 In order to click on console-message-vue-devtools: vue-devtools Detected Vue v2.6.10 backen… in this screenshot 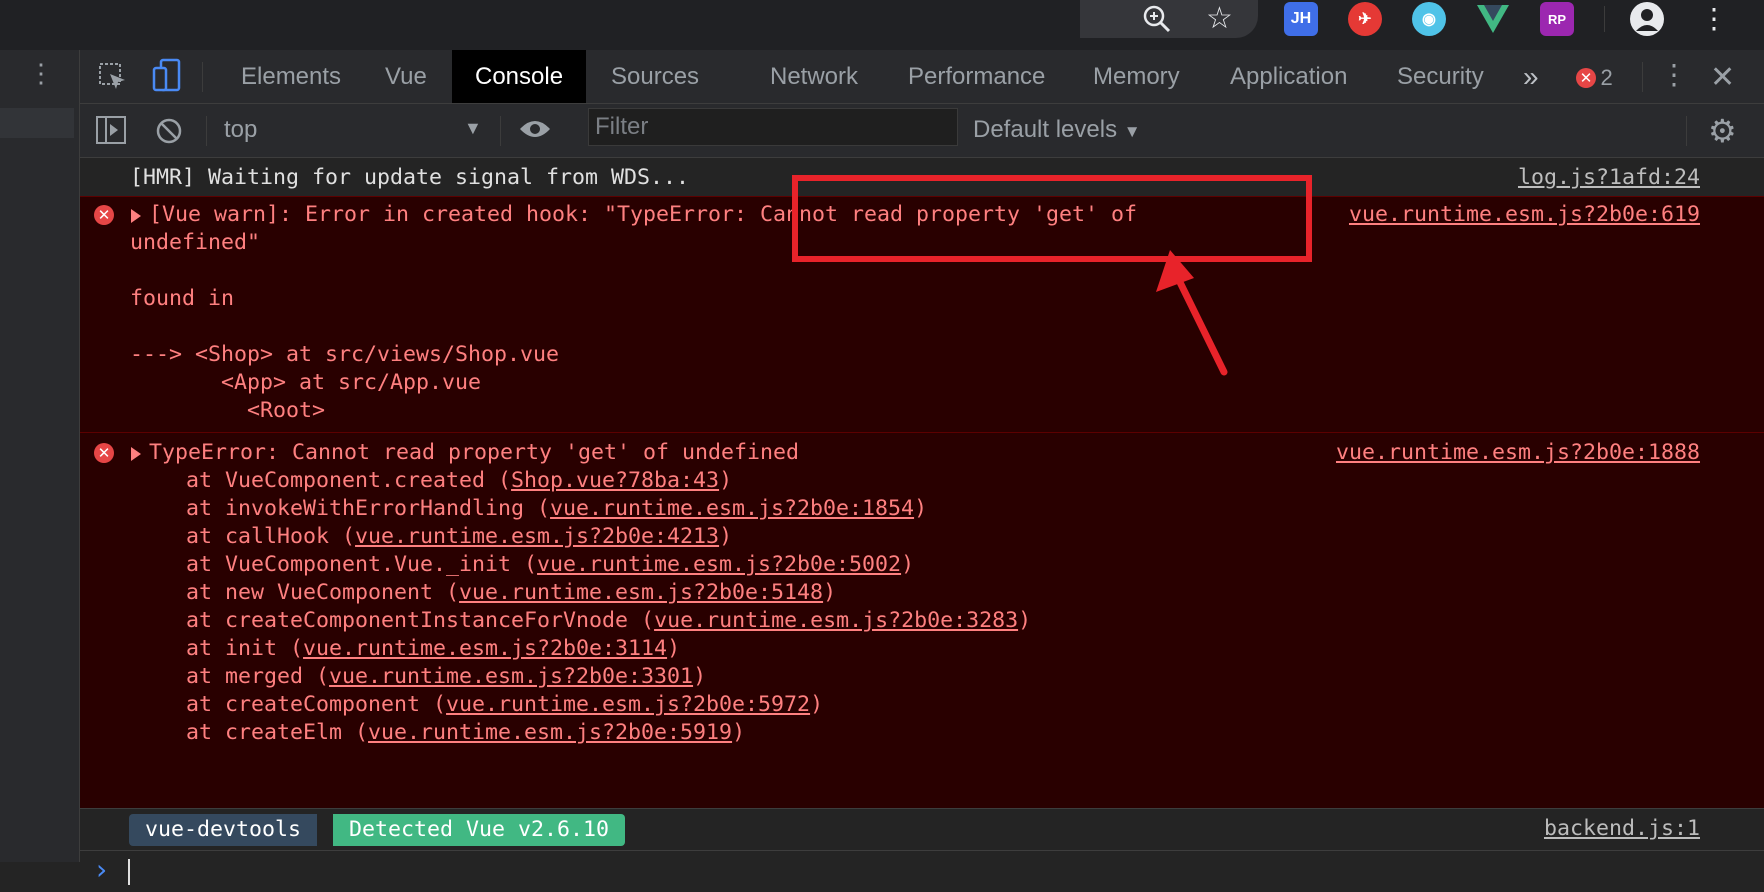, I will do `click(922, 829)`.